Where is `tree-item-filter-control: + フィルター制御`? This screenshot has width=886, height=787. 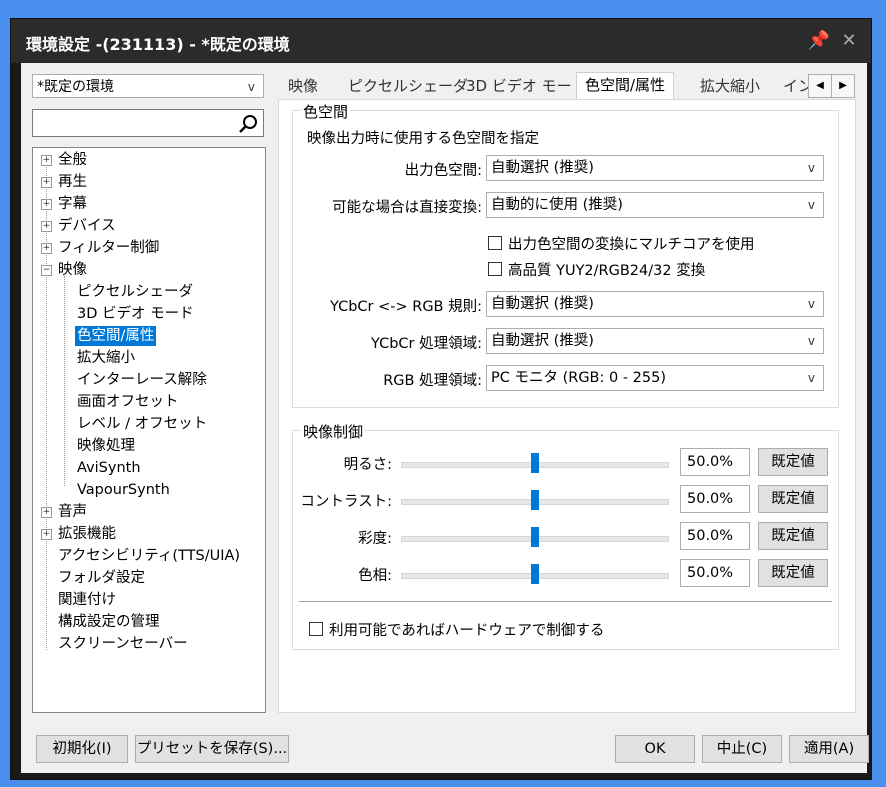 tree-item-filter-control: + フィルター制御 is located at coordinates (100, 248).